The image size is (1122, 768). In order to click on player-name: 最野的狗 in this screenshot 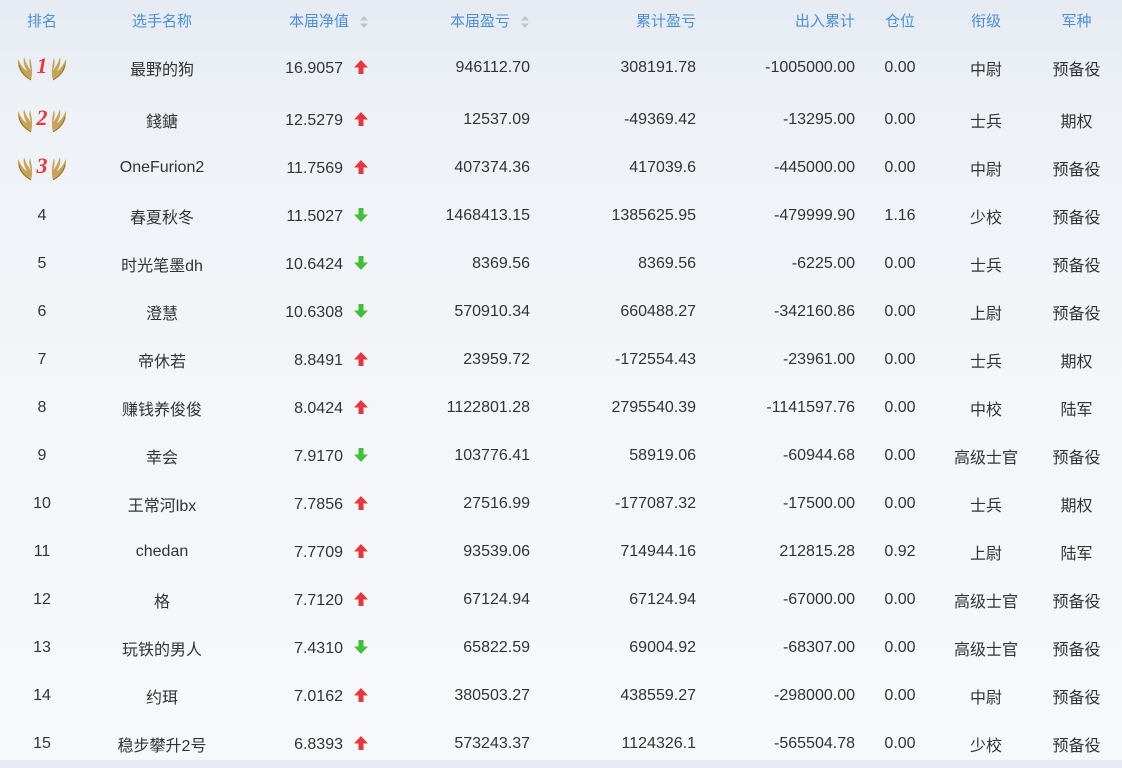, I will do `click(162, 68)`.